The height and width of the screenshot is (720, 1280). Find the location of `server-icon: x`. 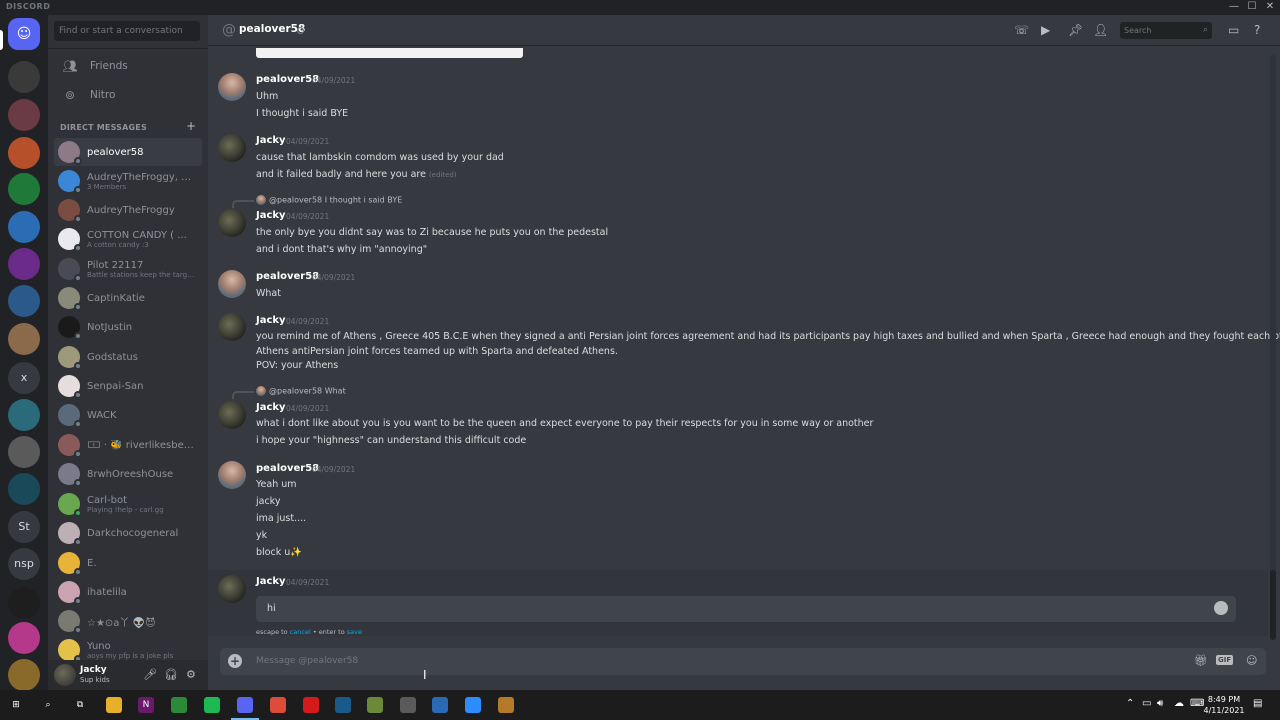

server-icon: x is located at coordinates (24, 378).